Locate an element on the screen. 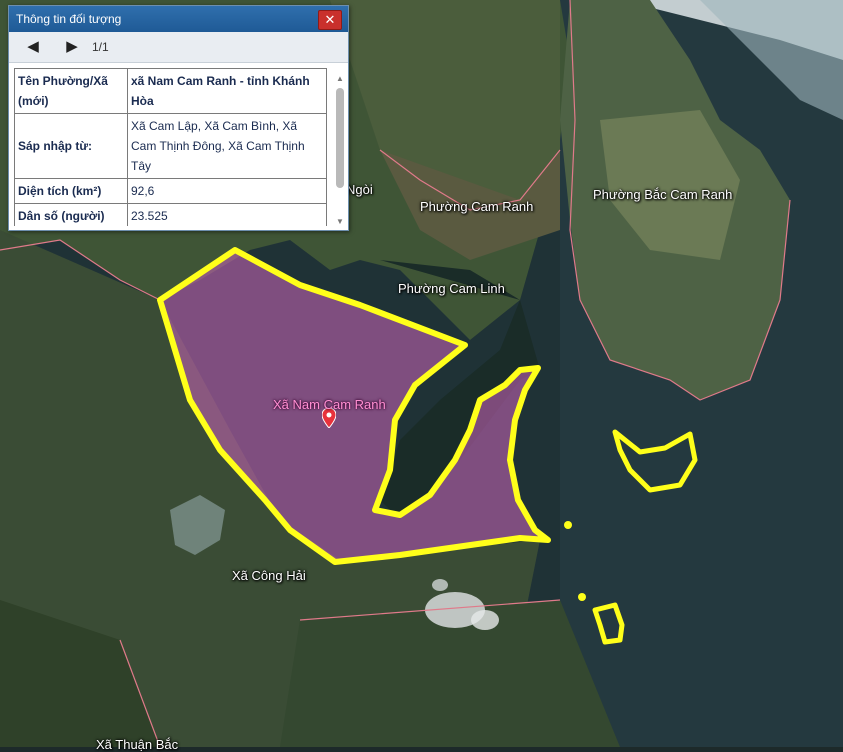 The width and height of the screenshot is (843, 752). attribute-value: 92,6 is located at coordinates (227, 191).